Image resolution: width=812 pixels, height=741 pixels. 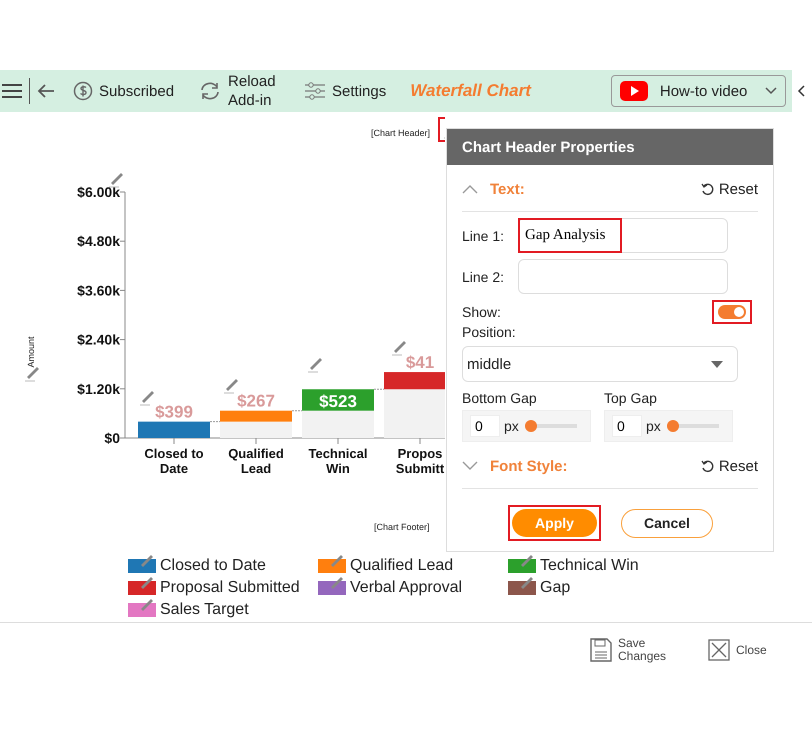 I want to click on field-label: Line 2:, so click(x=484, y=276).